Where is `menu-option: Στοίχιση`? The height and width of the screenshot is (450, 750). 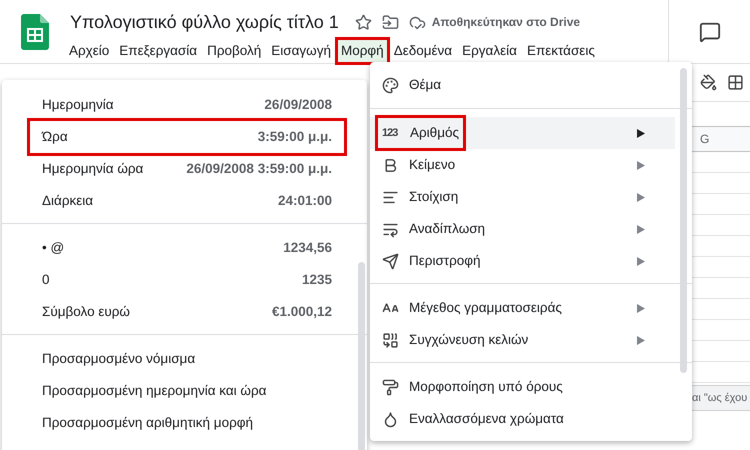
menu-option: Στοίχιση is located at coordinates (522, 197).